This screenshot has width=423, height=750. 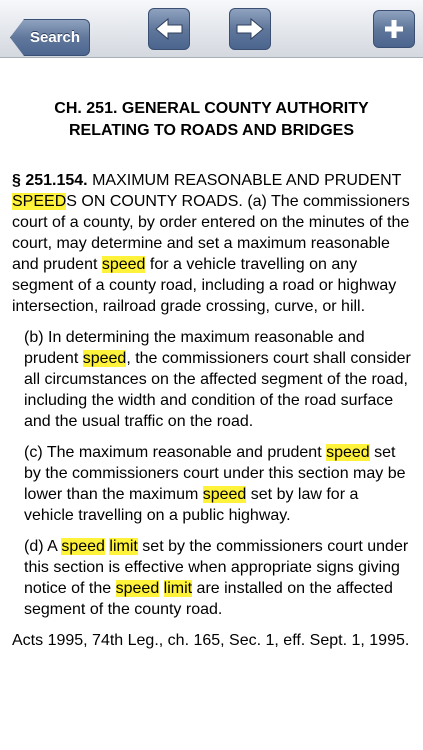 I want to click on back-button, so click(x=169, y=29).